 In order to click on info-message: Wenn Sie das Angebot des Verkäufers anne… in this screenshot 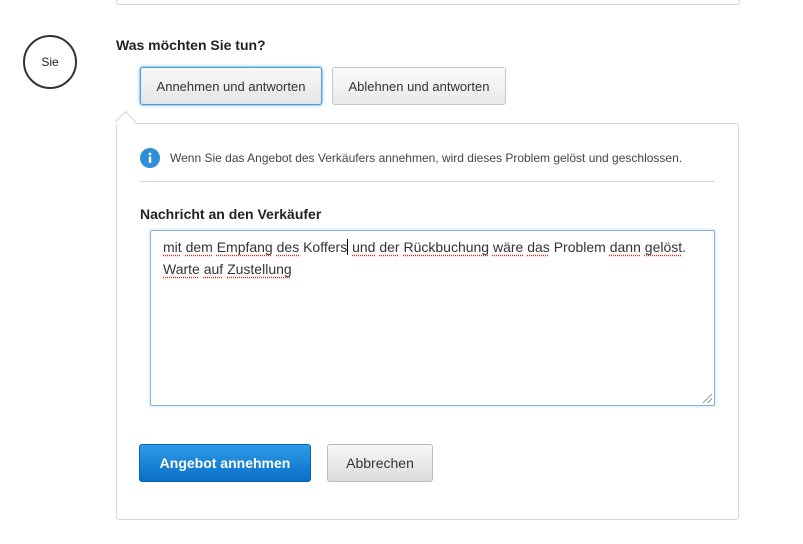, I will do `click(427, 158)`.